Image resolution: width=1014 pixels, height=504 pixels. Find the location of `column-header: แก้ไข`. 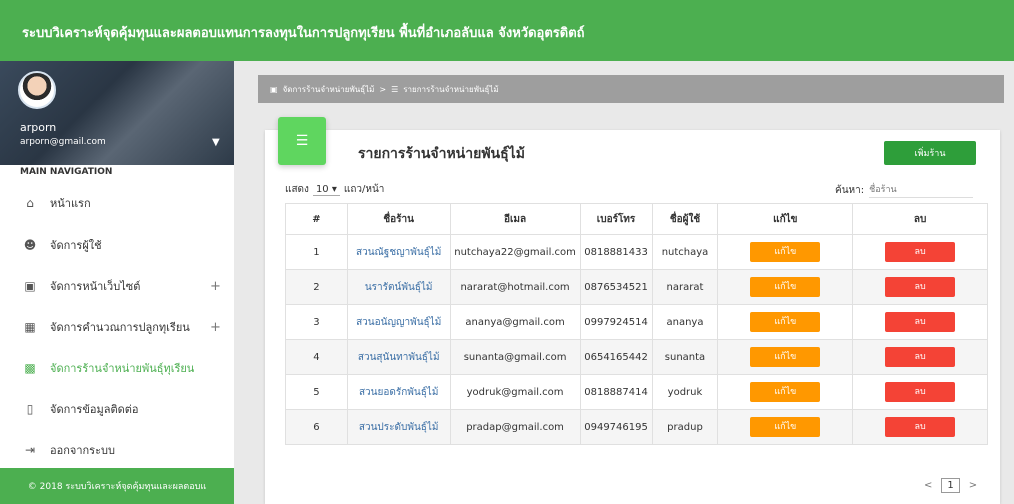

column-header: แก้ไข is located at coordinates (785, 219).